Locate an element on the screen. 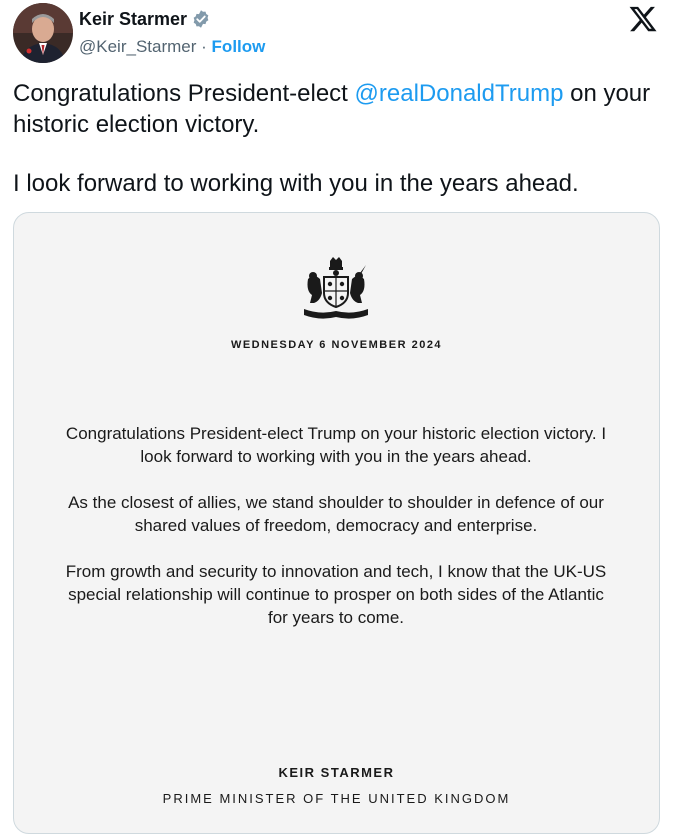 The width and height of the screenshot is (680, 834). follow-button: Follow is located at coordinates (239, 46).